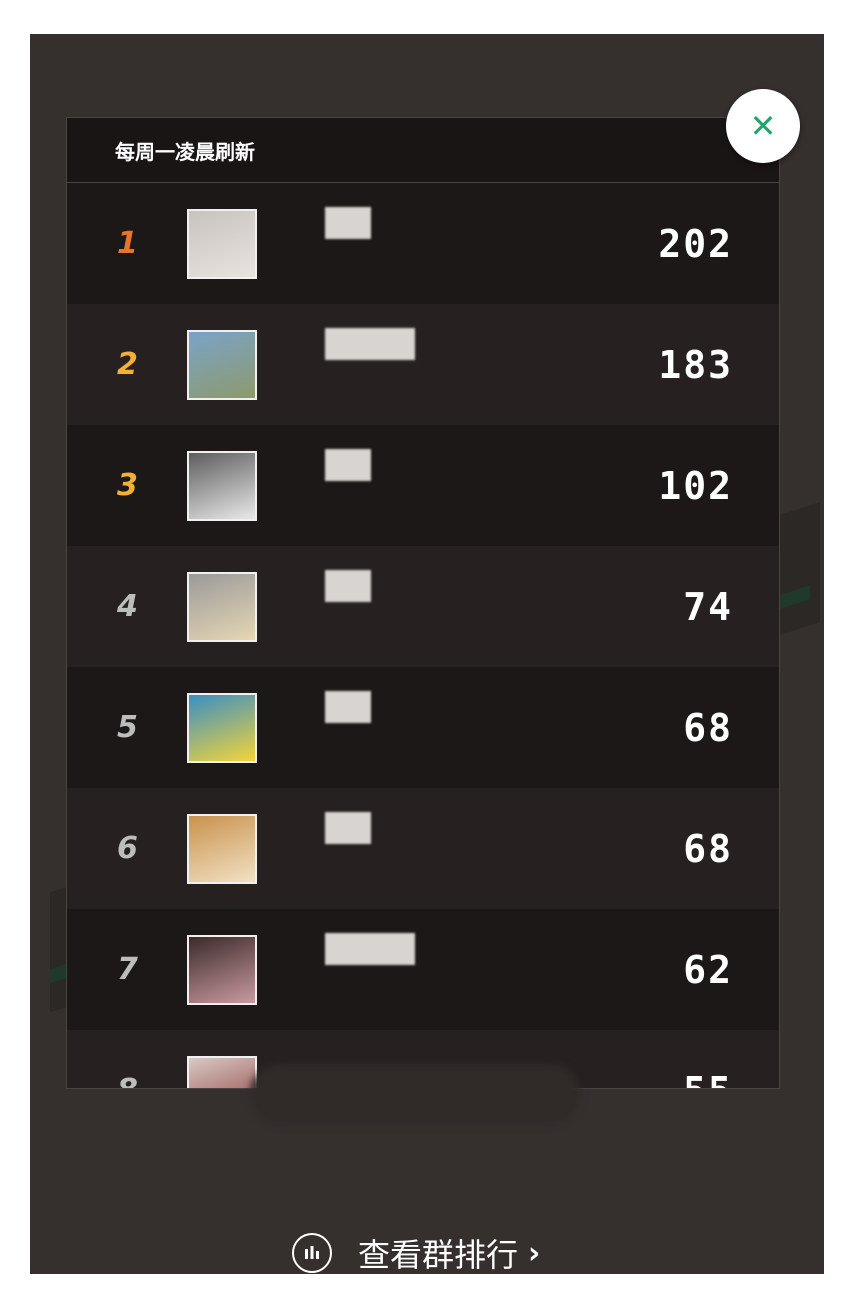 Image resolution: width=862 pixels, height=1298 pixels. Describe the element at coordinates (127, 848) in the screenshot. I see `rank-number: 6` at that location.